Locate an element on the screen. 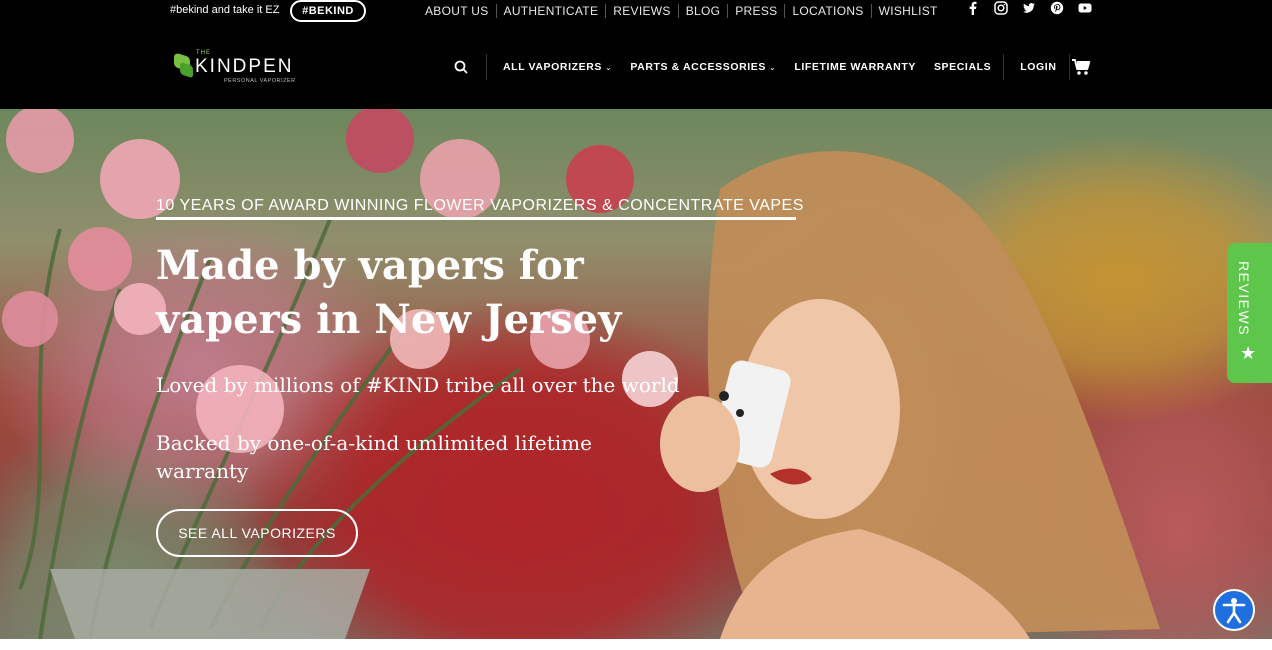 The image size is (1272, 650). accessibility-icon is located at coordinates (1234, 611).